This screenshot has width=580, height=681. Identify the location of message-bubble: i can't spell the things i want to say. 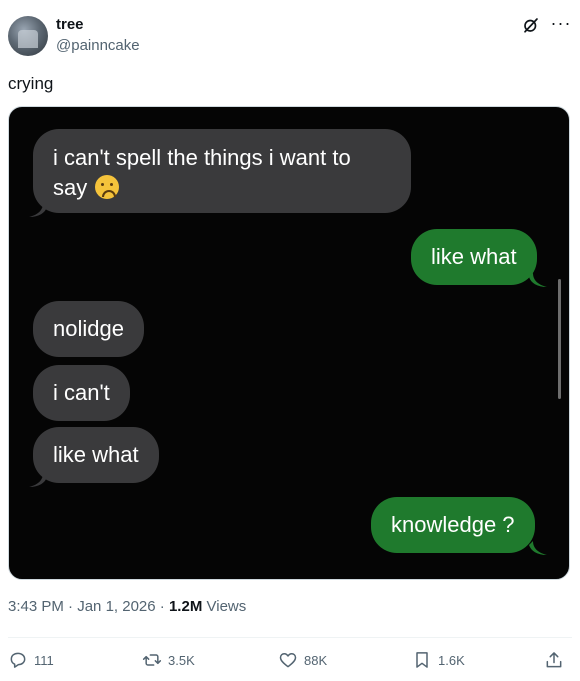
(222, 171).